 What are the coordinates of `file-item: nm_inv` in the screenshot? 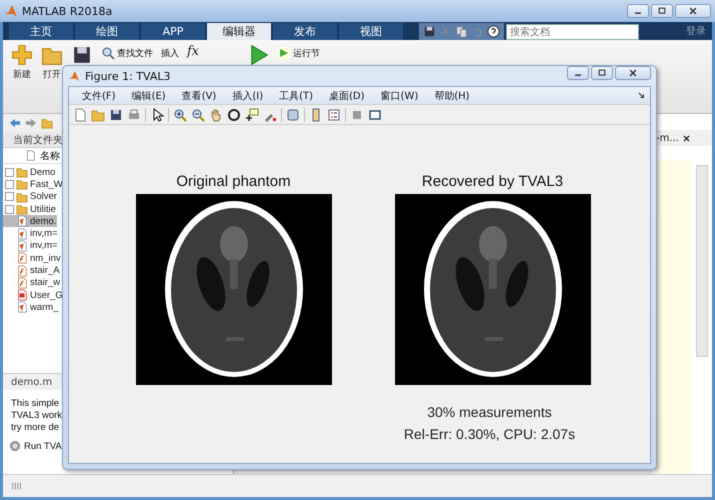 It's located at (32, 258).